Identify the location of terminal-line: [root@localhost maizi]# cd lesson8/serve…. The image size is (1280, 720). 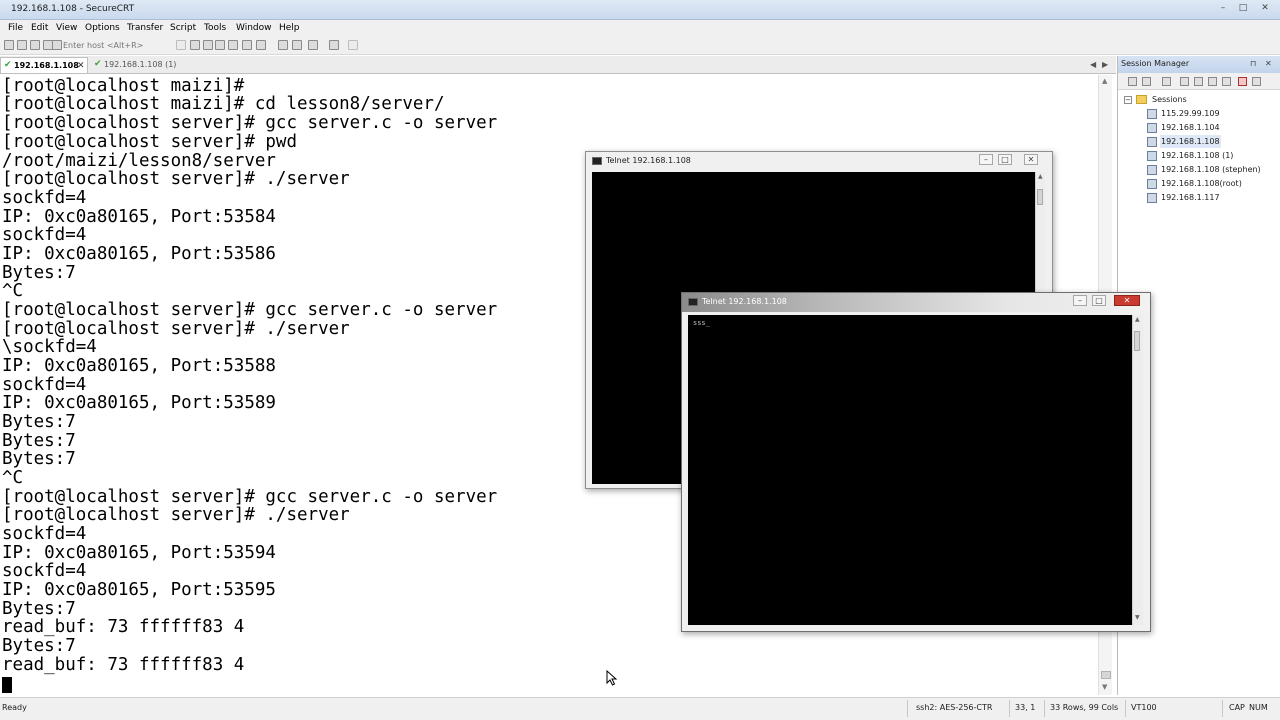
(223, 104).